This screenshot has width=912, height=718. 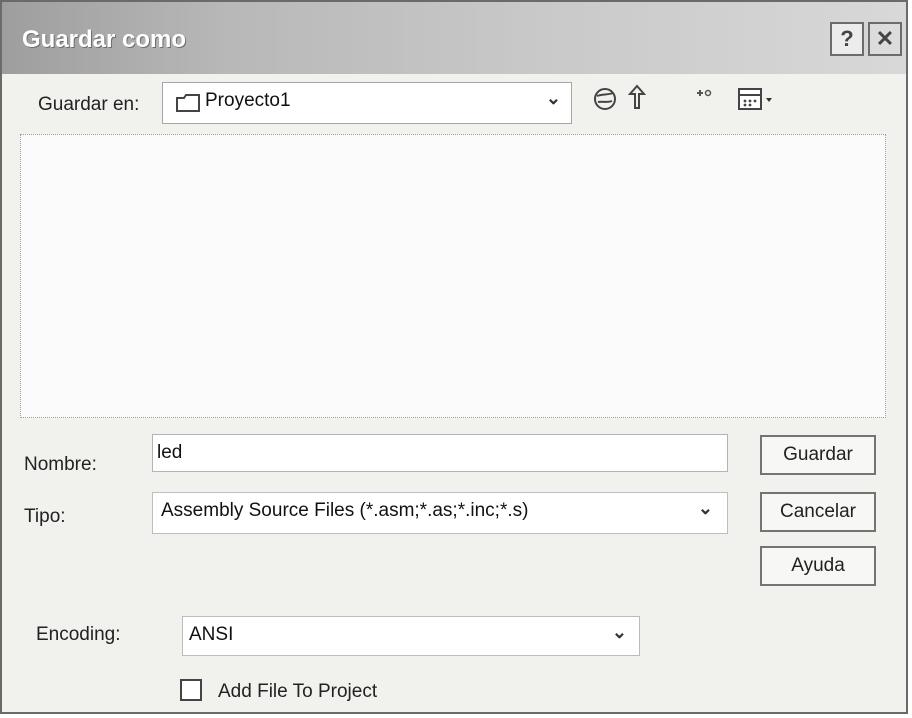 I want to click on globe-icon, so click(x=605, y=102).